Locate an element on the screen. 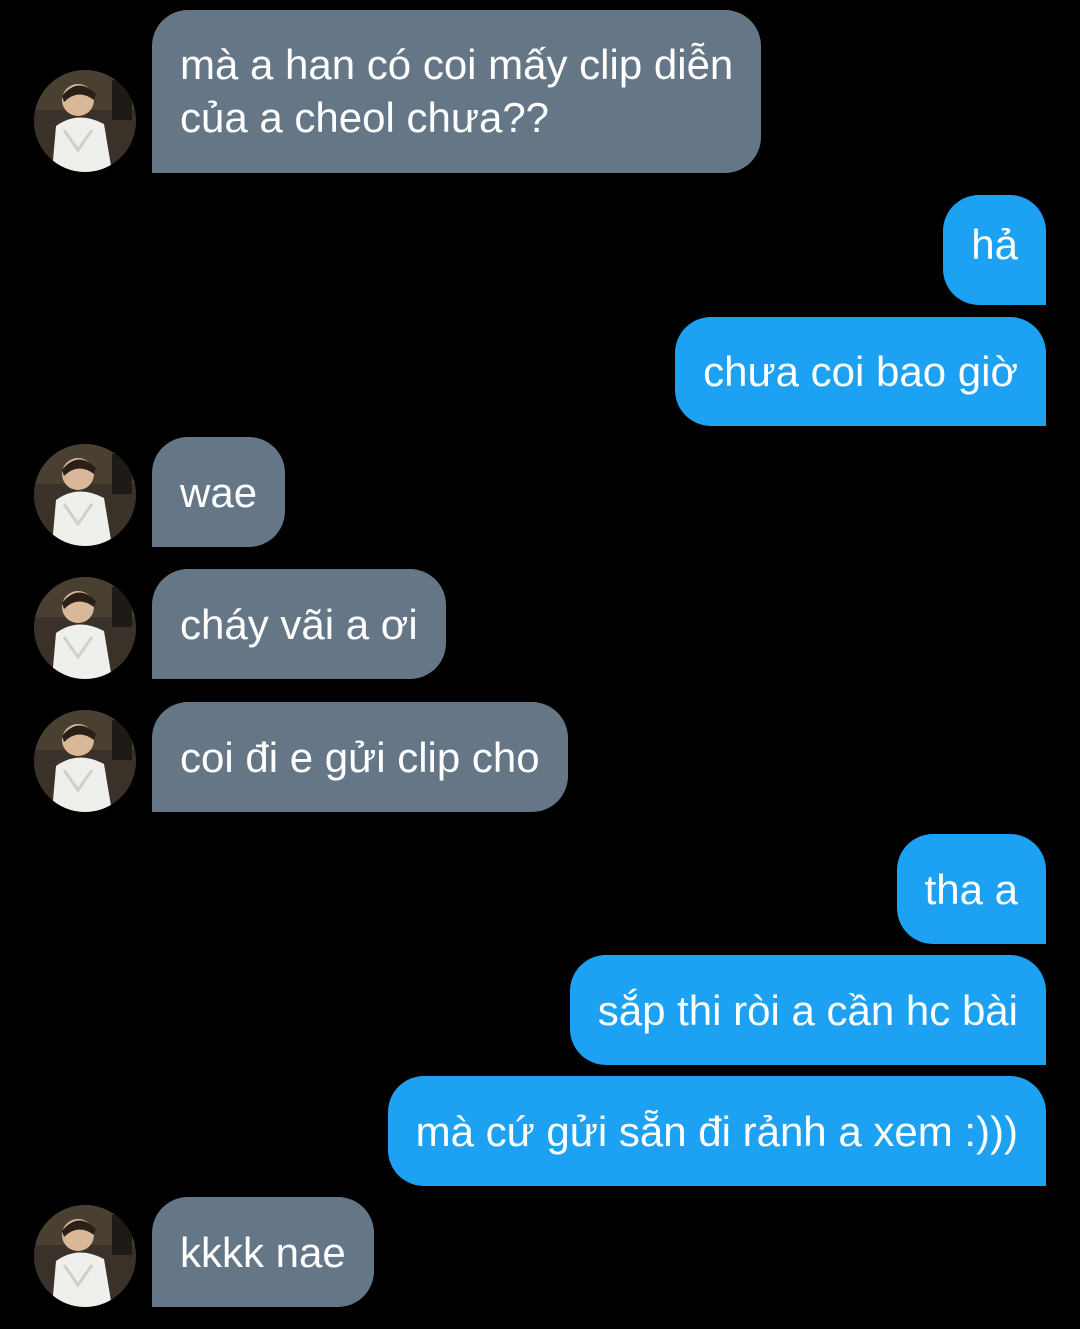  outgoing-message-bubble: sắp thi ròi a cần hc bài is located at coordinates (807, 1010).